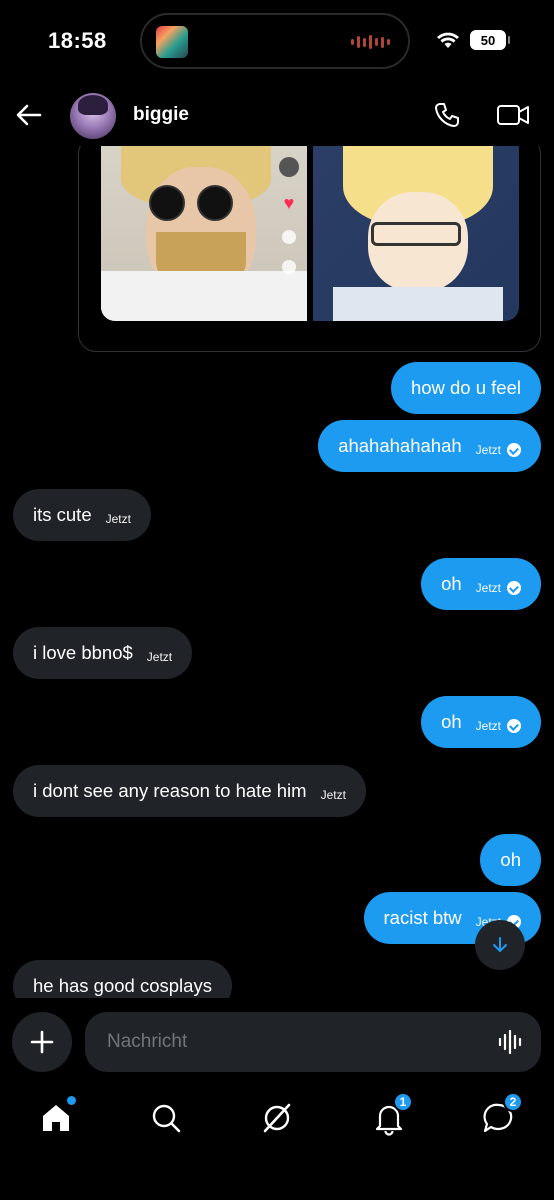 Image resolution: width=554 pixels, height=1200 pixels. What do you see at coordinates (71, 1100) in the screenshot?
I see `home-unread-dot` at bounding box center [71, 1100].